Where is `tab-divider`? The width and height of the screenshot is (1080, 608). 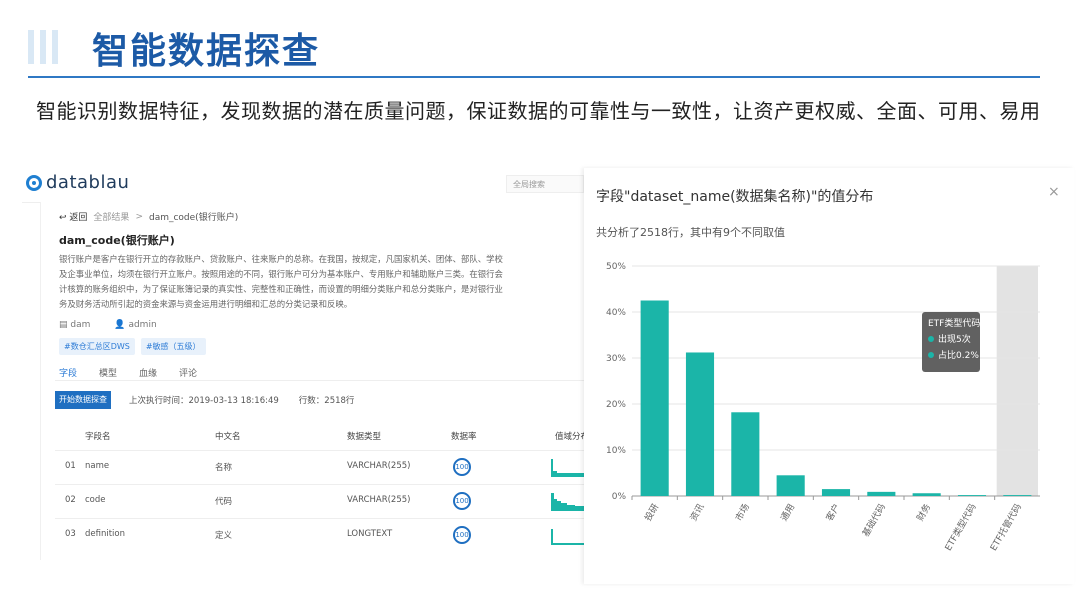 tab-divider is located at coordinates (320, 380).